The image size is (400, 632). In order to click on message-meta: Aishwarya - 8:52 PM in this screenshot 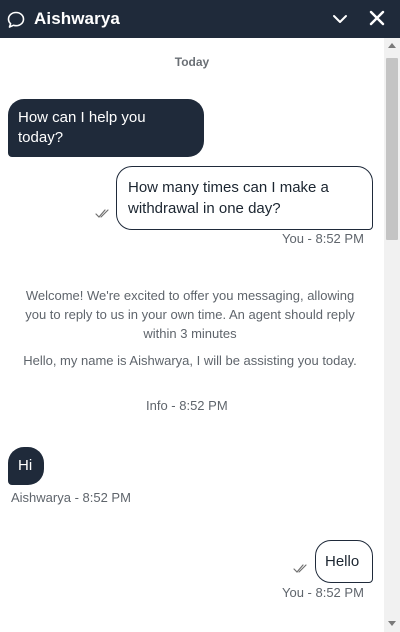, I will do `click(71, 497)`.